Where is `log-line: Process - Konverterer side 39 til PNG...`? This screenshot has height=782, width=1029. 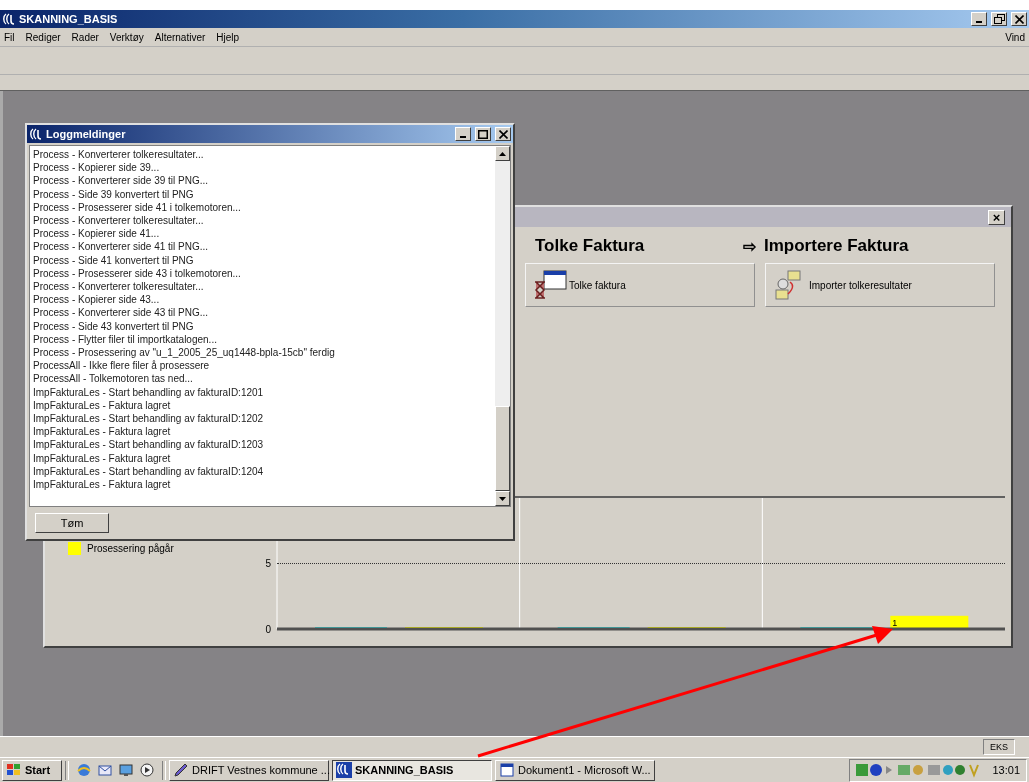
log-line: Process - Konverterer side 39 til PNG... is located at coordinates (121, 181).